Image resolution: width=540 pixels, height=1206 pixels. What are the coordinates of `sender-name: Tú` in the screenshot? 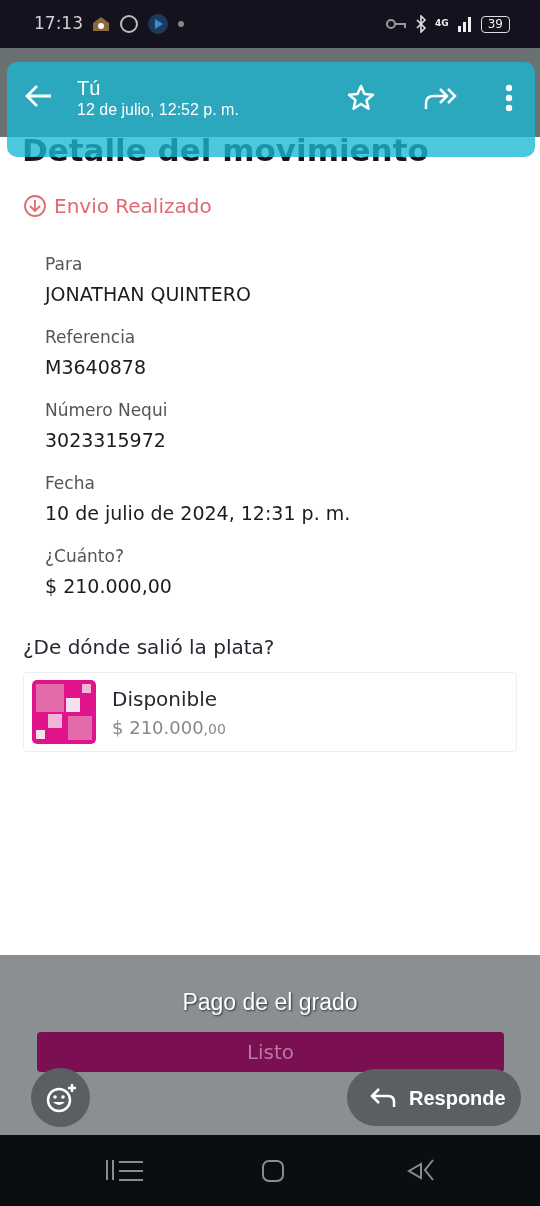 It's located at (89, 88).